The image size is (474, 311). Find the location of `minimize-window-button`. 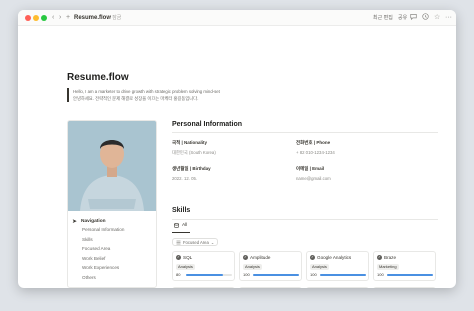

minimize-window-button is located at coordinates (36, 18).